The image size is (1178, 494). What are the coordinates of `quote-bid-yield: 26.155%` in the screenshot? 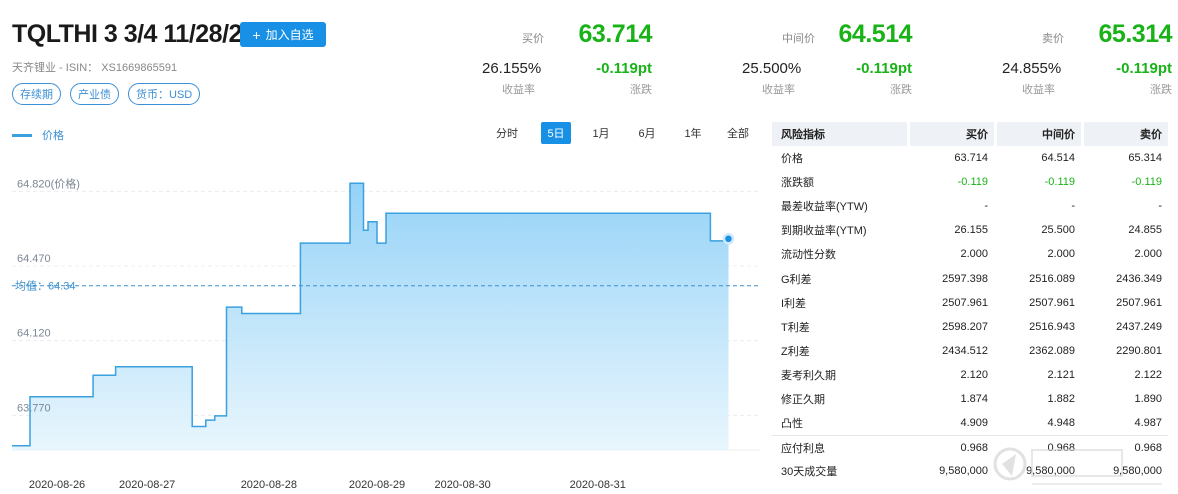 It's located at (512, 68).